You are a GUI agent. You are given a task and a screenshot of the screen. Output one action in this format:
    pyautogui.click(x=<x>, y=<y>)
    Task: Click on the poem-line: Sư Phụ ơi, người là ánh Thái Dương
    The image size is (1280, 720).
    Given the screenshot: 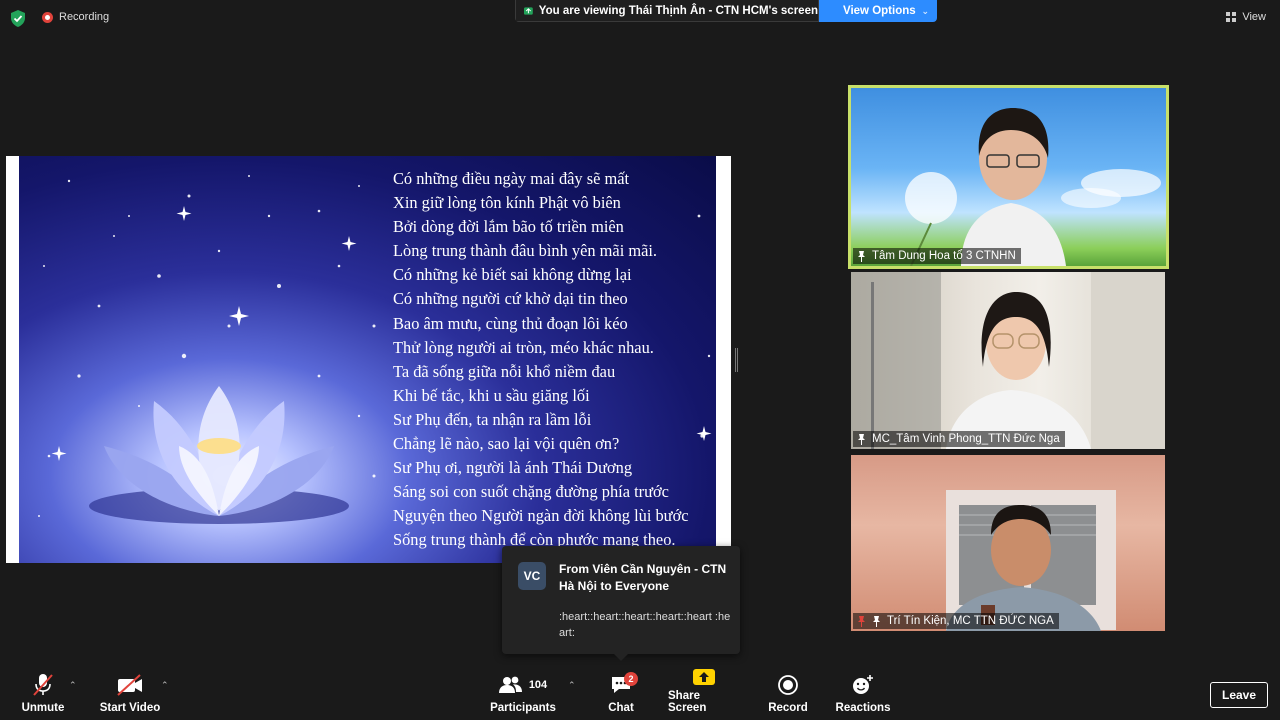 What is the action you would take?
    pyautogui.click(x=513, y=468)
    